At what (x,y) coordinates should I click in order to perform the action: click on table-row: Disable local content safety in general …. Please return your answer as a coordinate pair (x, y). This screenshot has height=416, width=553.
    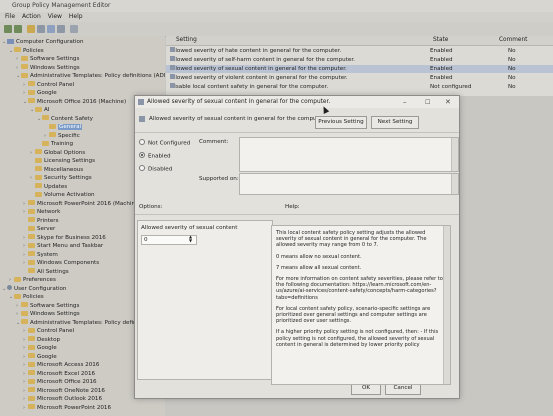
    Looking at the image, I should click on (359, 87).